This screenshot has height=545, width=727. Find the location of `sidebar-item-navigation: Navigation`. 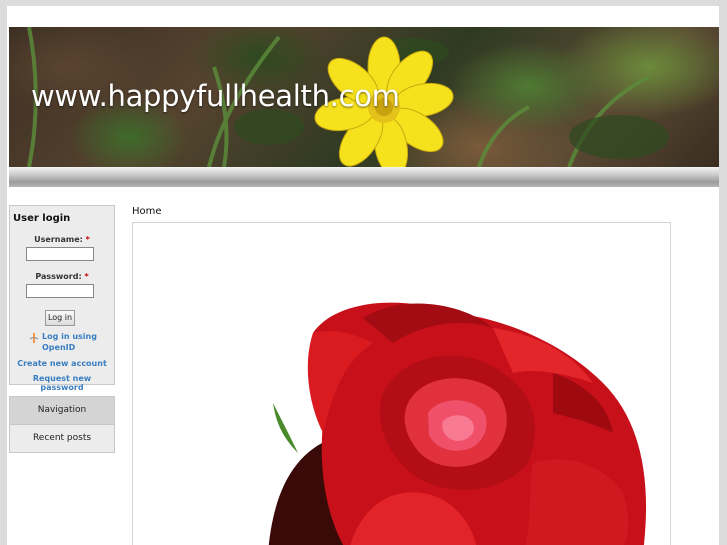

sidebar-item-navigation: Navigation is located at coordinates (62, 410).